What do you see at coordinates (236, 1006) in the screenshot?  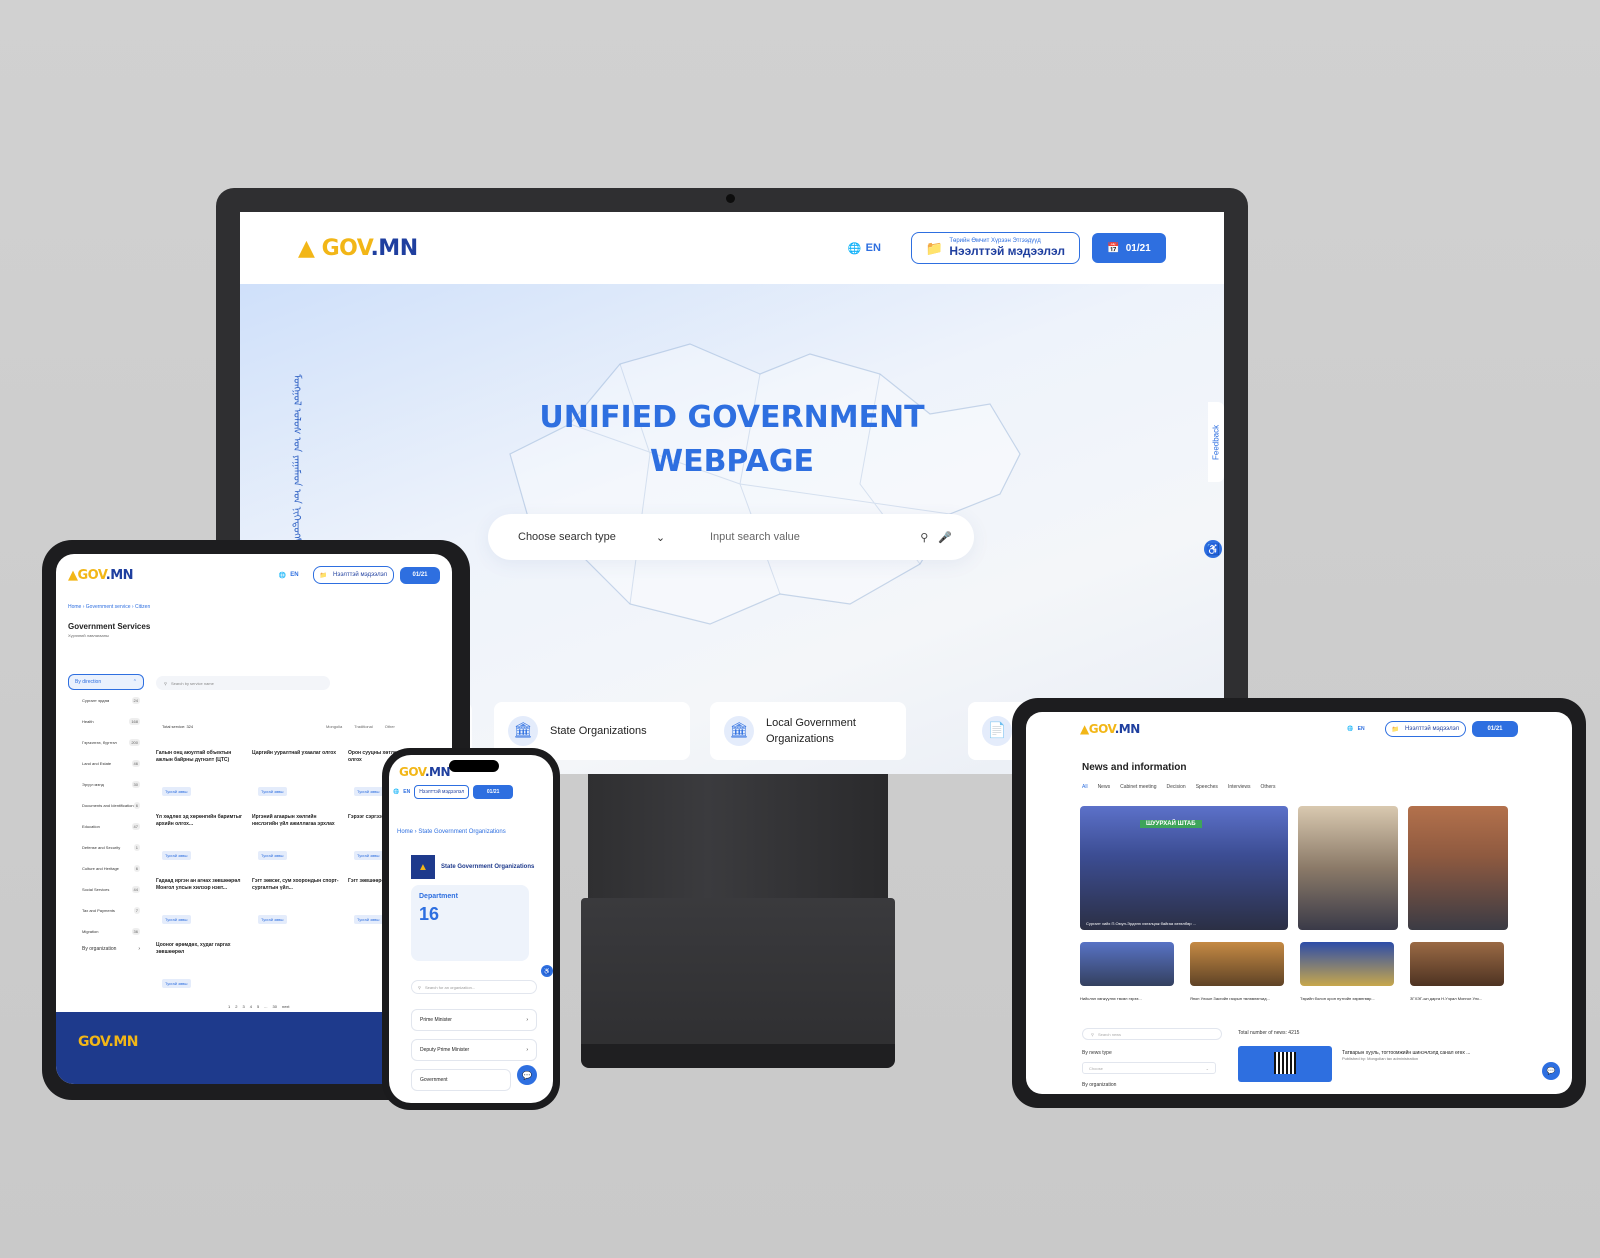 I see `page-link: 2` at bounding box center [236, 1006].